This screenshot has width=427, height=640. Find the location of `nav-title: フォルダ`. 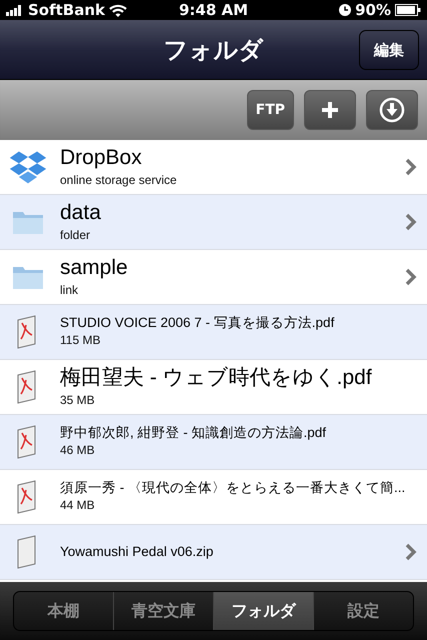

nav-title: フォルダ is located at coordinates (214, 50).